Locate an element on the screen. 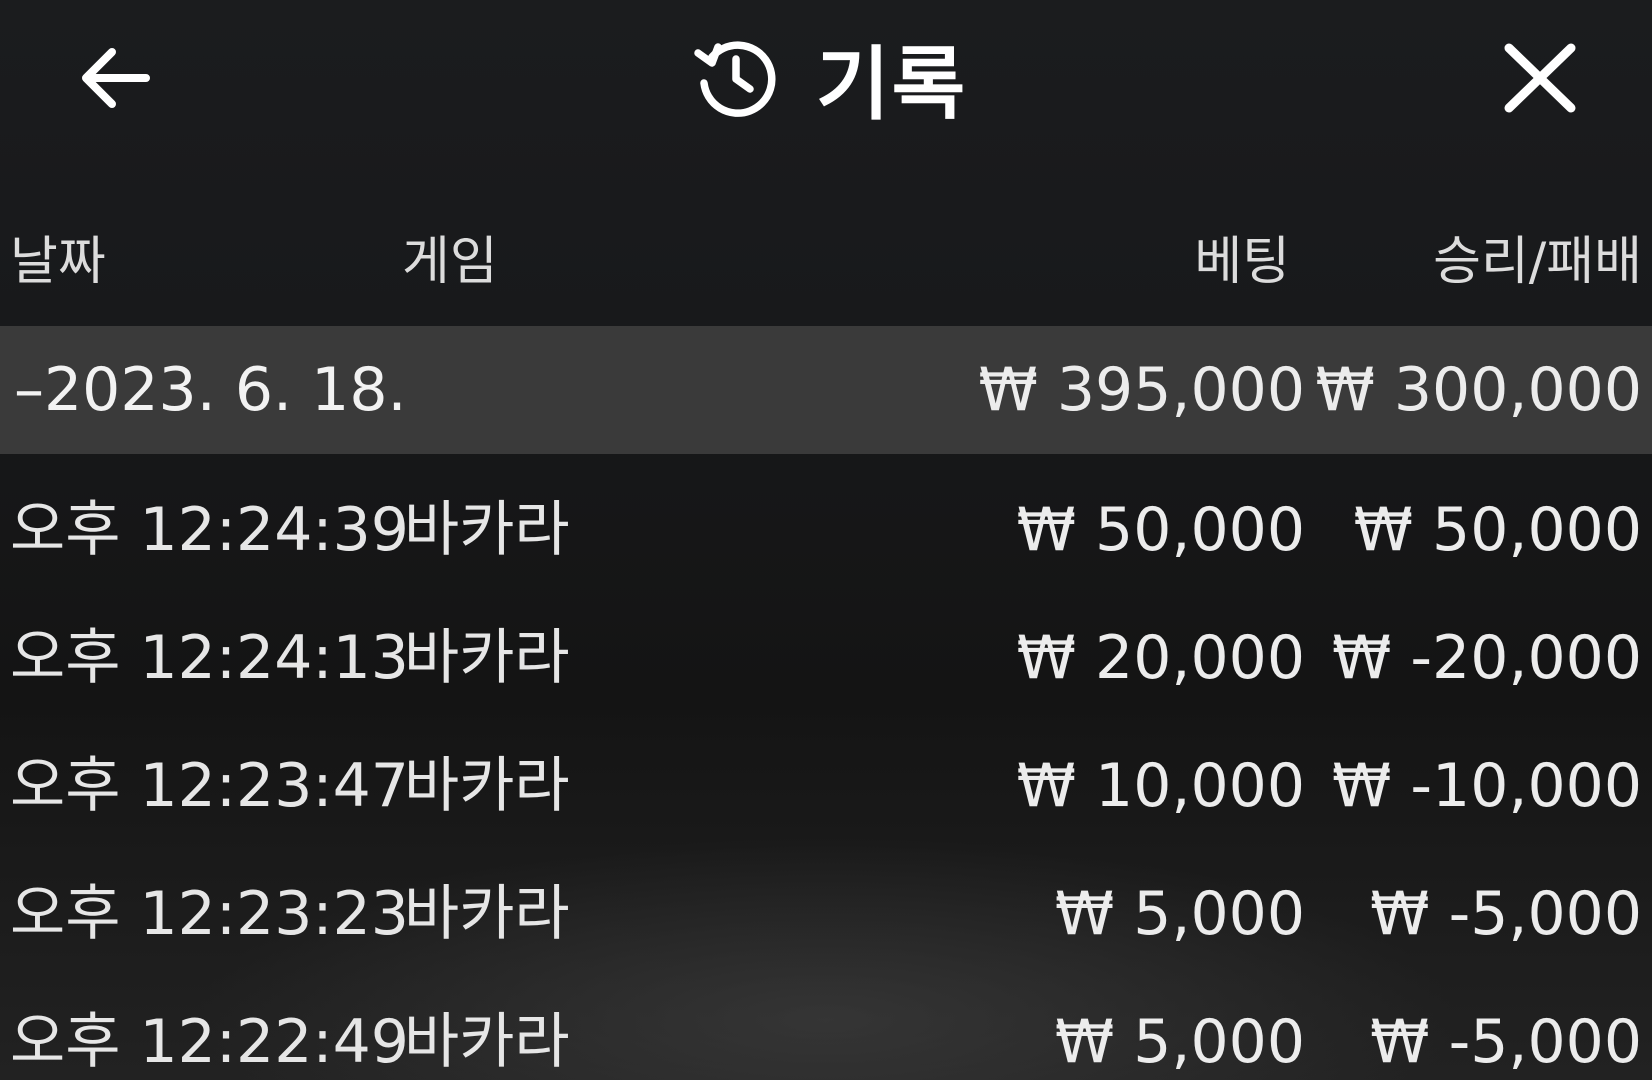 This screenshot has height=1080, width=1652. history-row: 오후 12:23:23 바카라 ₩ 5,000 ₩ -5,000 is located at coordinates (826, 914).